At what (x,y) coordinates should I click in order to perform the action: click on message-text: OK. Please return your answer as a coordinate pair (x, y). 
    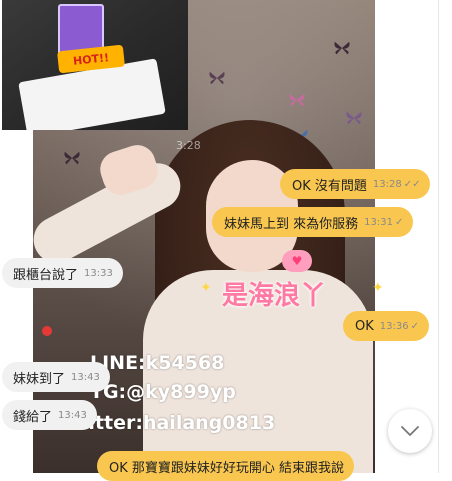
    Looking at the image, I should click on (364, 326).